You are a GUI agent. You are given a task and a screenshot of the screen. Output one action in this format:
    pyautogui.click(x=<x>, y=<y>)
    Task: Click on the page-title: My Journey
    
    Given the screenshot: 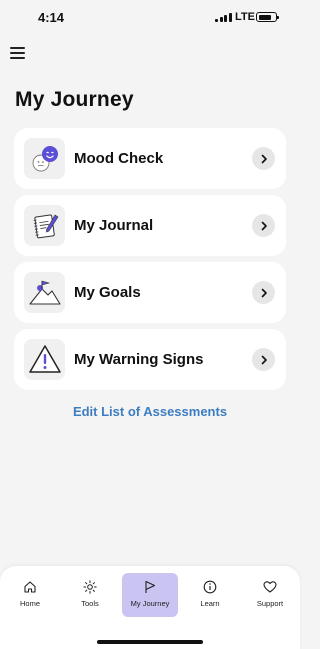 What is the action you would take?
    pyautogui.click(x=74, y=99)
    